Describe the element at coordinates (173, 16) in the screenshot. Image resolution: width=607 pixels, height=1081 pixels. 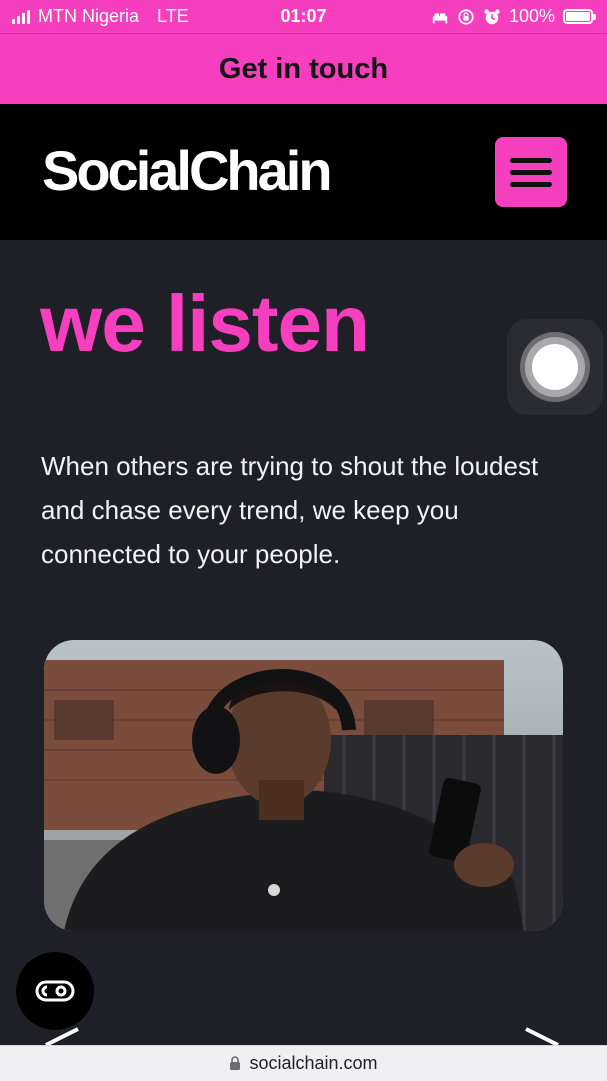
I see `network-type: LTE` at that location.